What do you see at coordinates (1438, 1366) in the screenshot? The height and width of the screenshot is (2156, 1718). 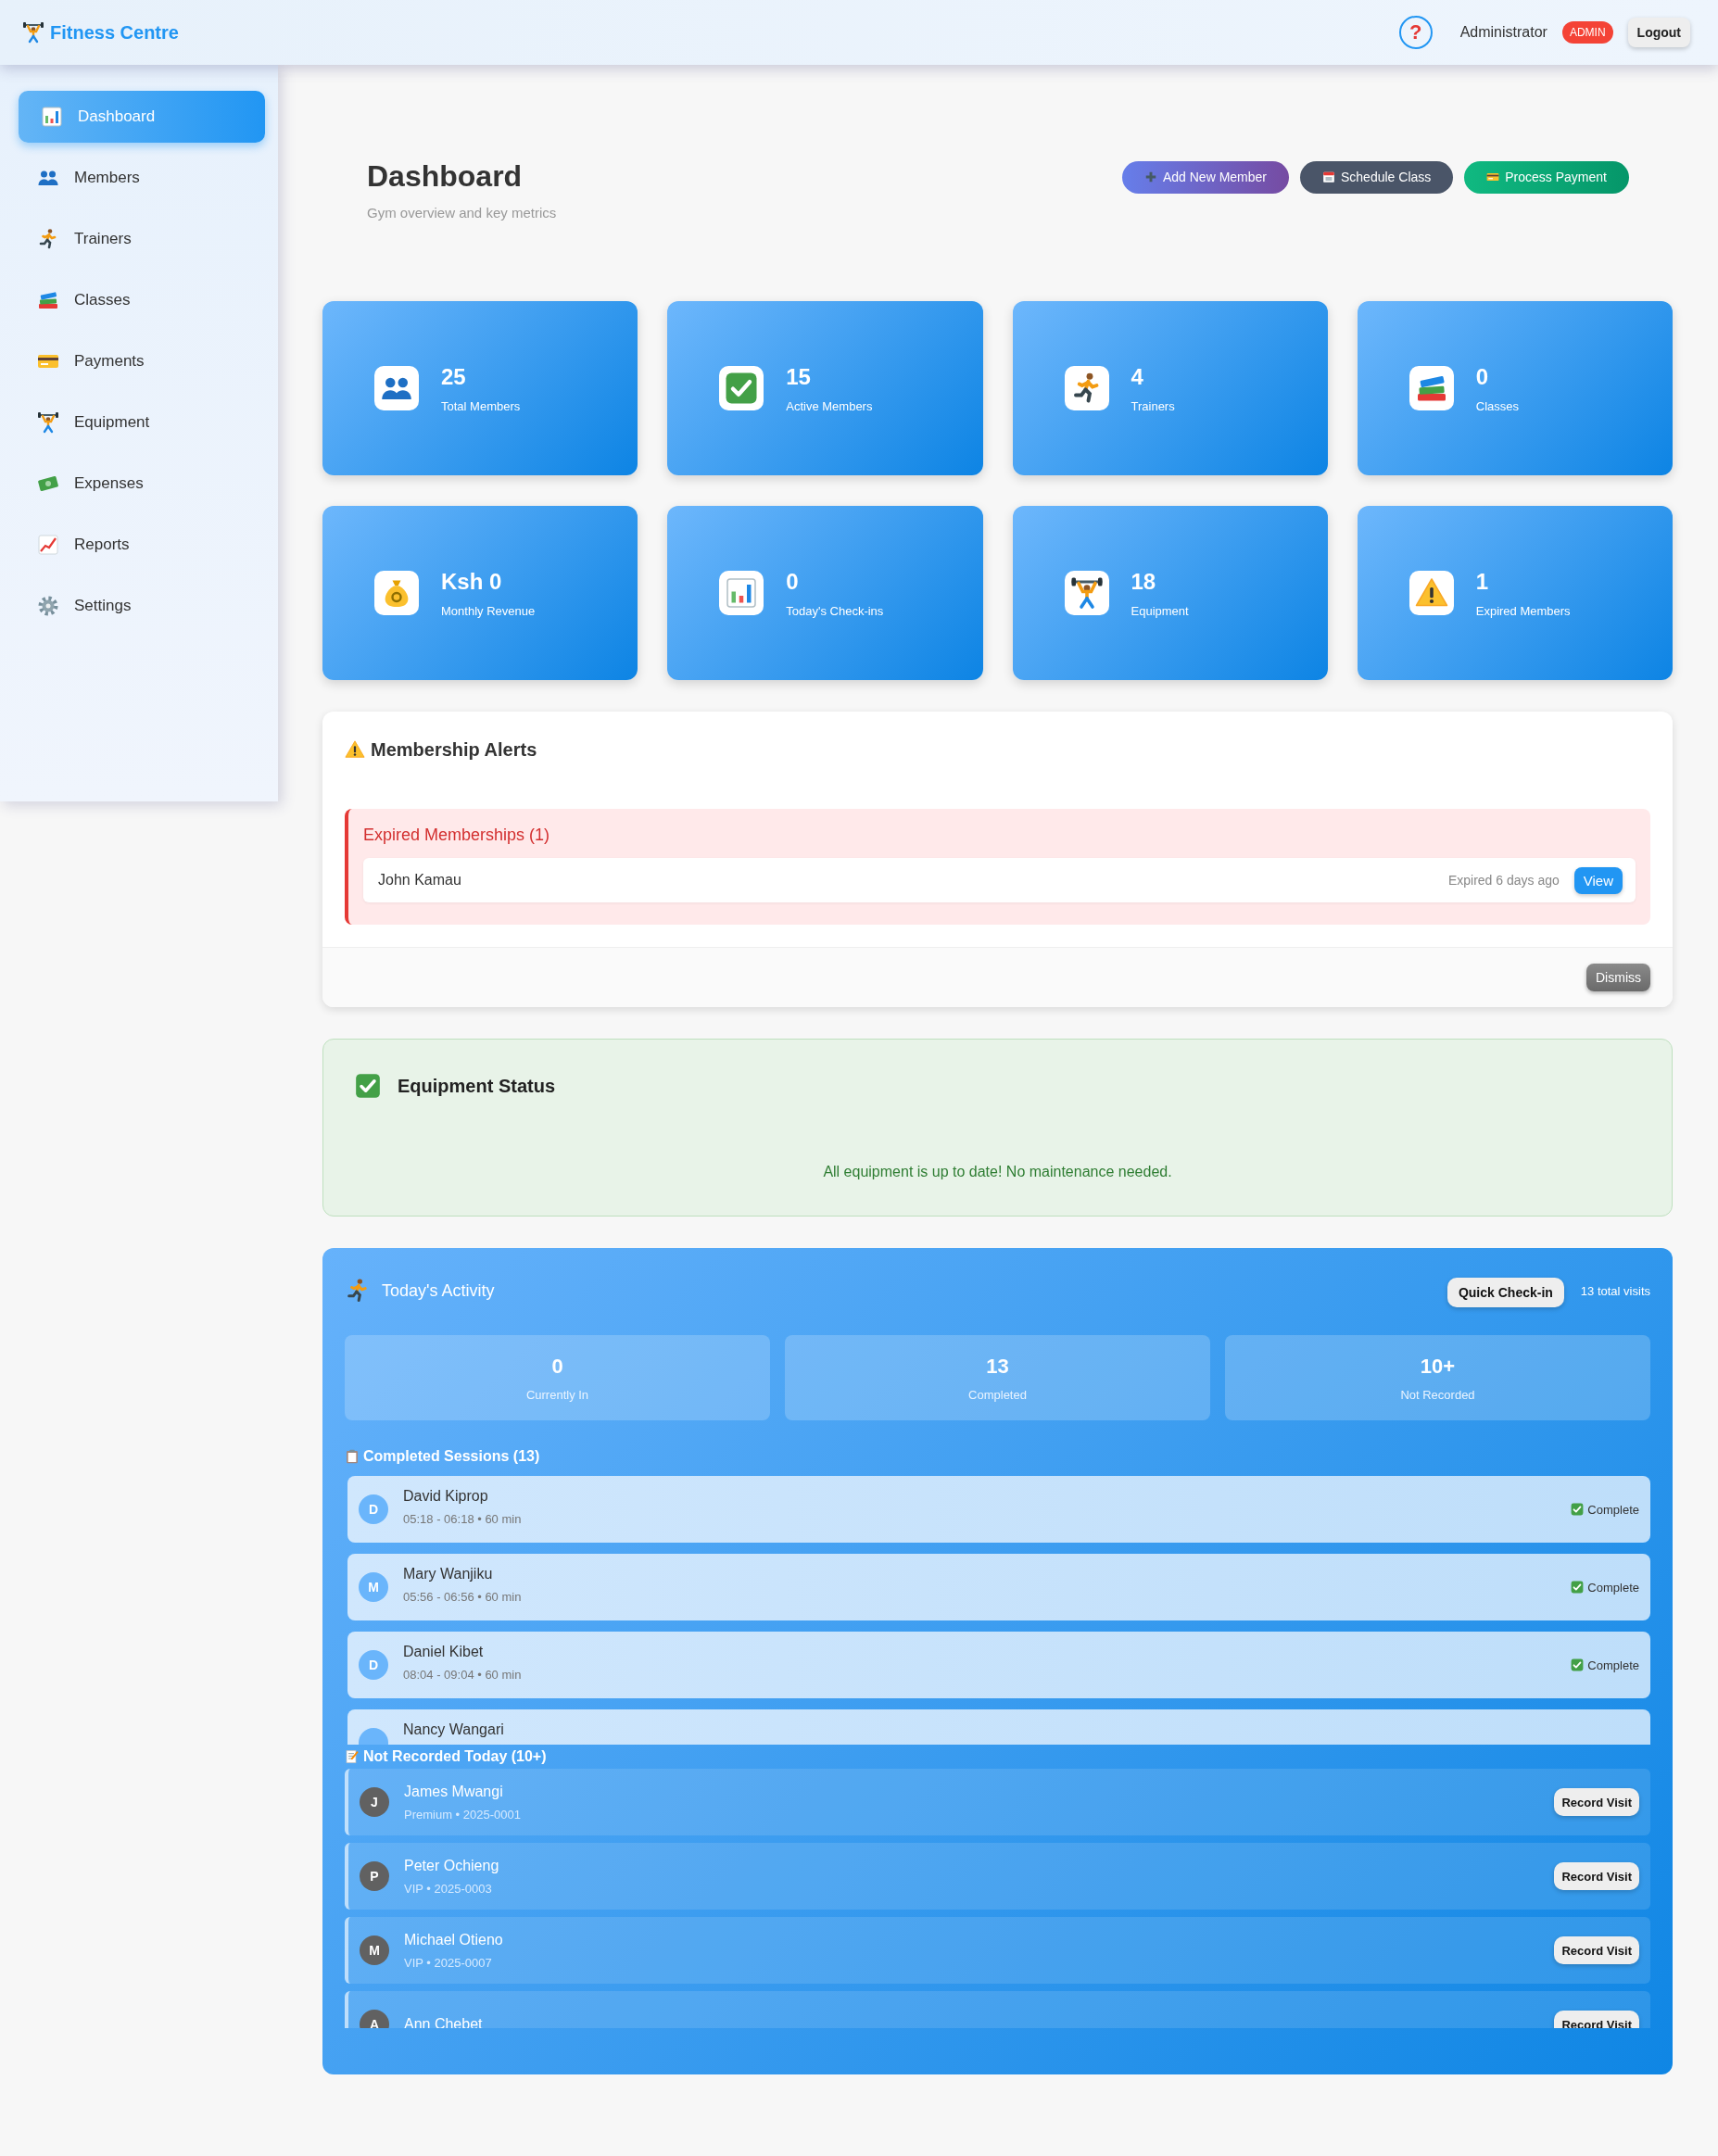 I see `summary-value: 10+` at bounding box center [1438, 1366].